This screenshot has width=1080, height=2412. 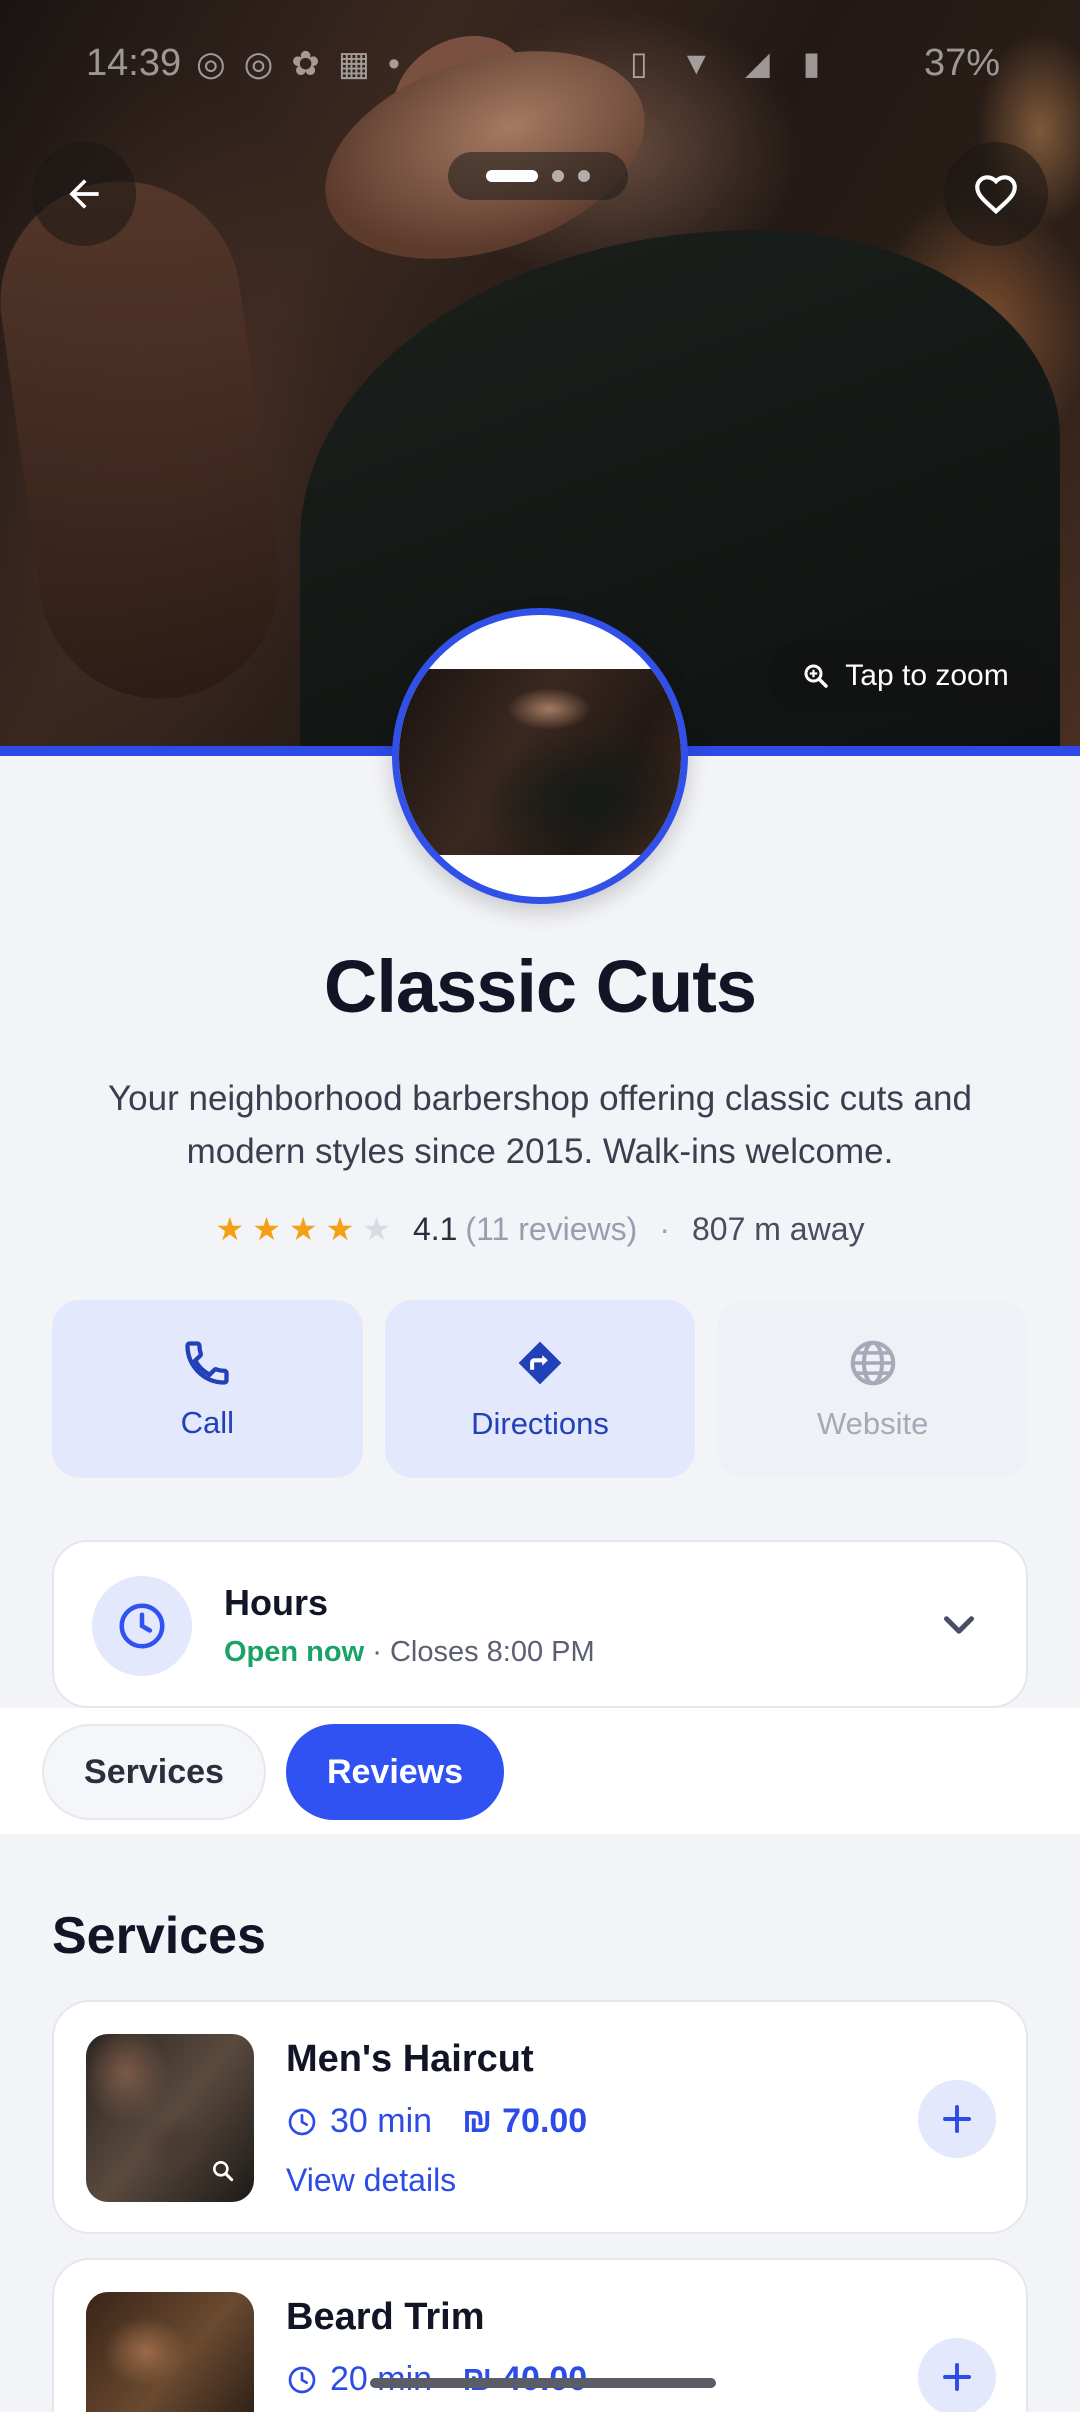 I want to click on directions-button: Directions, so click(x=540, y=1389).